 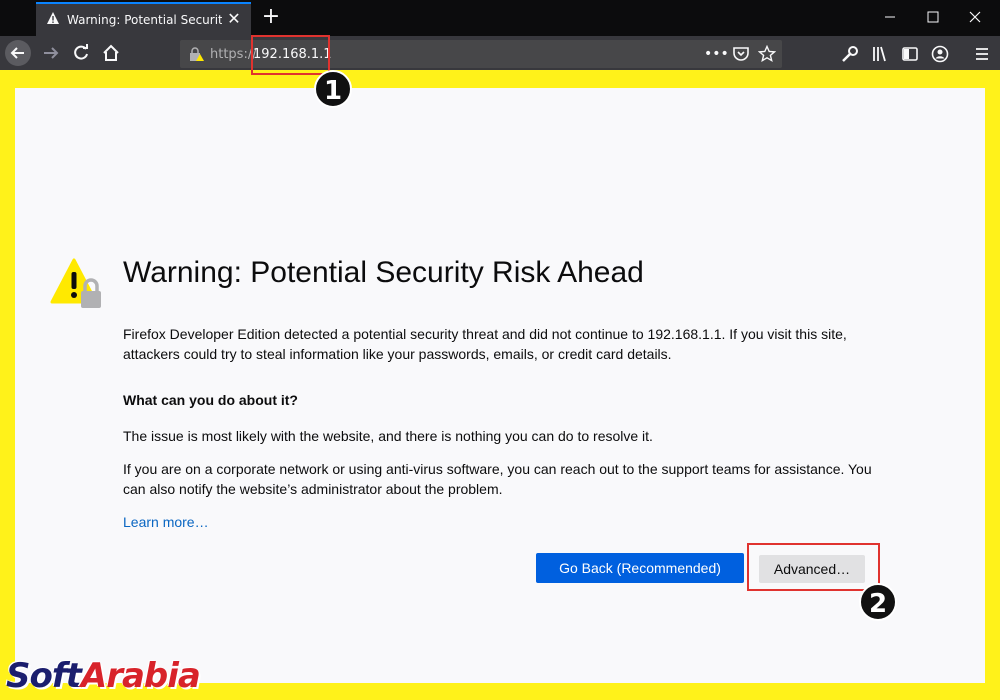 I want to click on home-icon, so click(x=111, y=53).